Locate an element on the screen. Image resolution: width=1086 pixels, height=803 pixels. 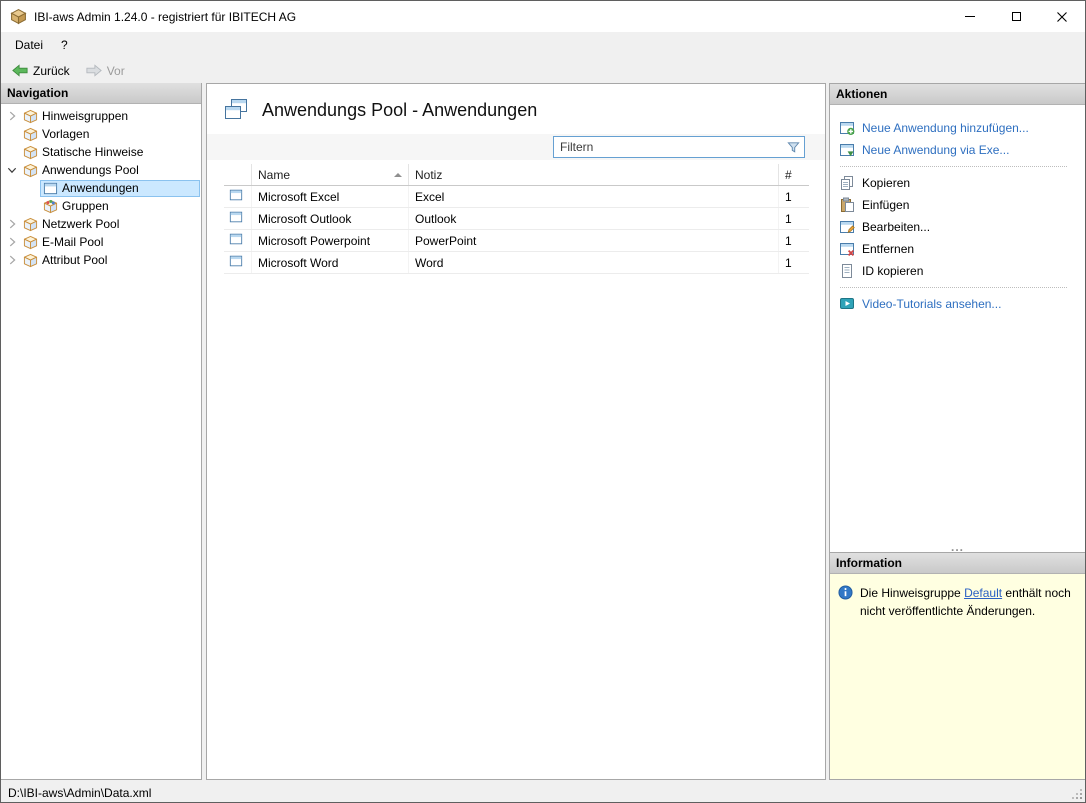
table-header: Name Notiz # is located at coordinates (516, 175).